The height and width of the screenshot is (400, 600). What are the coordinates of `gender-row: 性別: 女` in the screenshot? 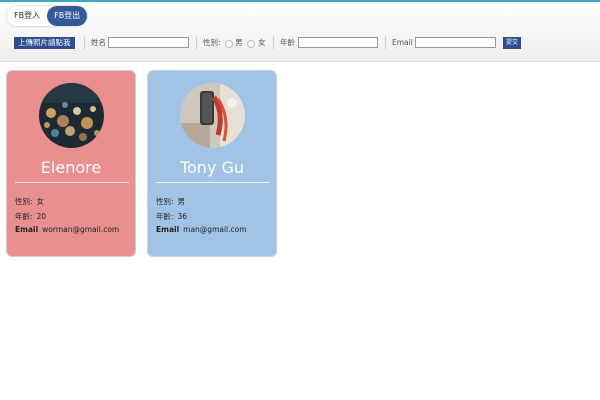 It's located at (29, 201).